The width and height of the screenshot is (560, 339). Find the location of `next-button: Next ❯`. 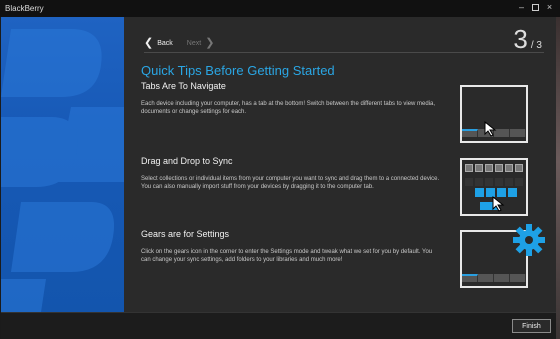

next-button: Next ❯ is located at coordinates (201, 43).